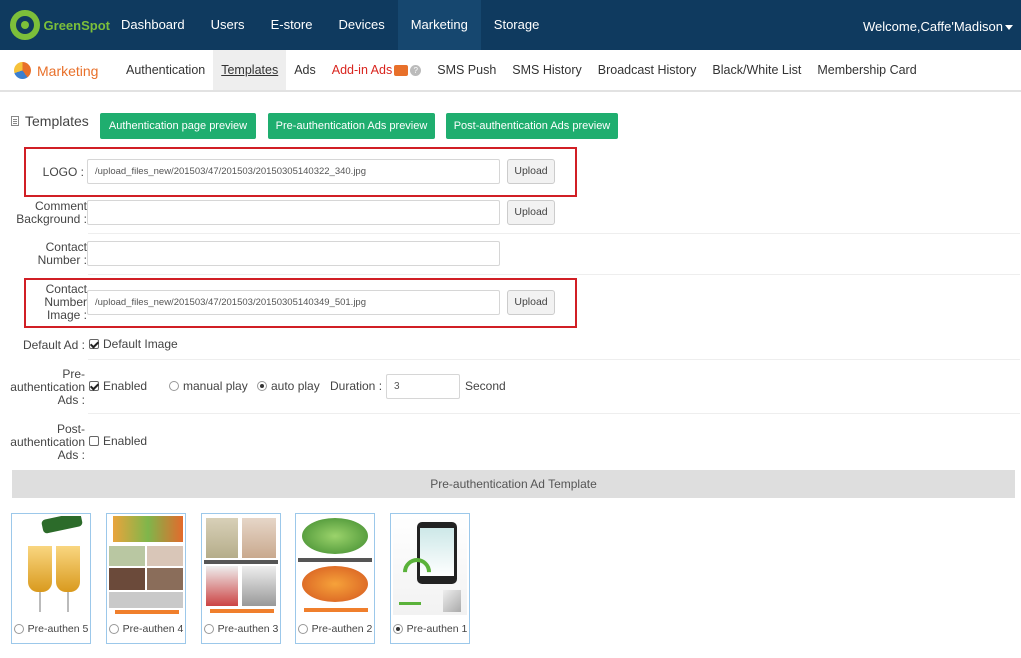 The image size is (1021, 658). I want to click on pre-auth-ads-preview-button: Pre-authentication Ads preview, so click(351, 126).